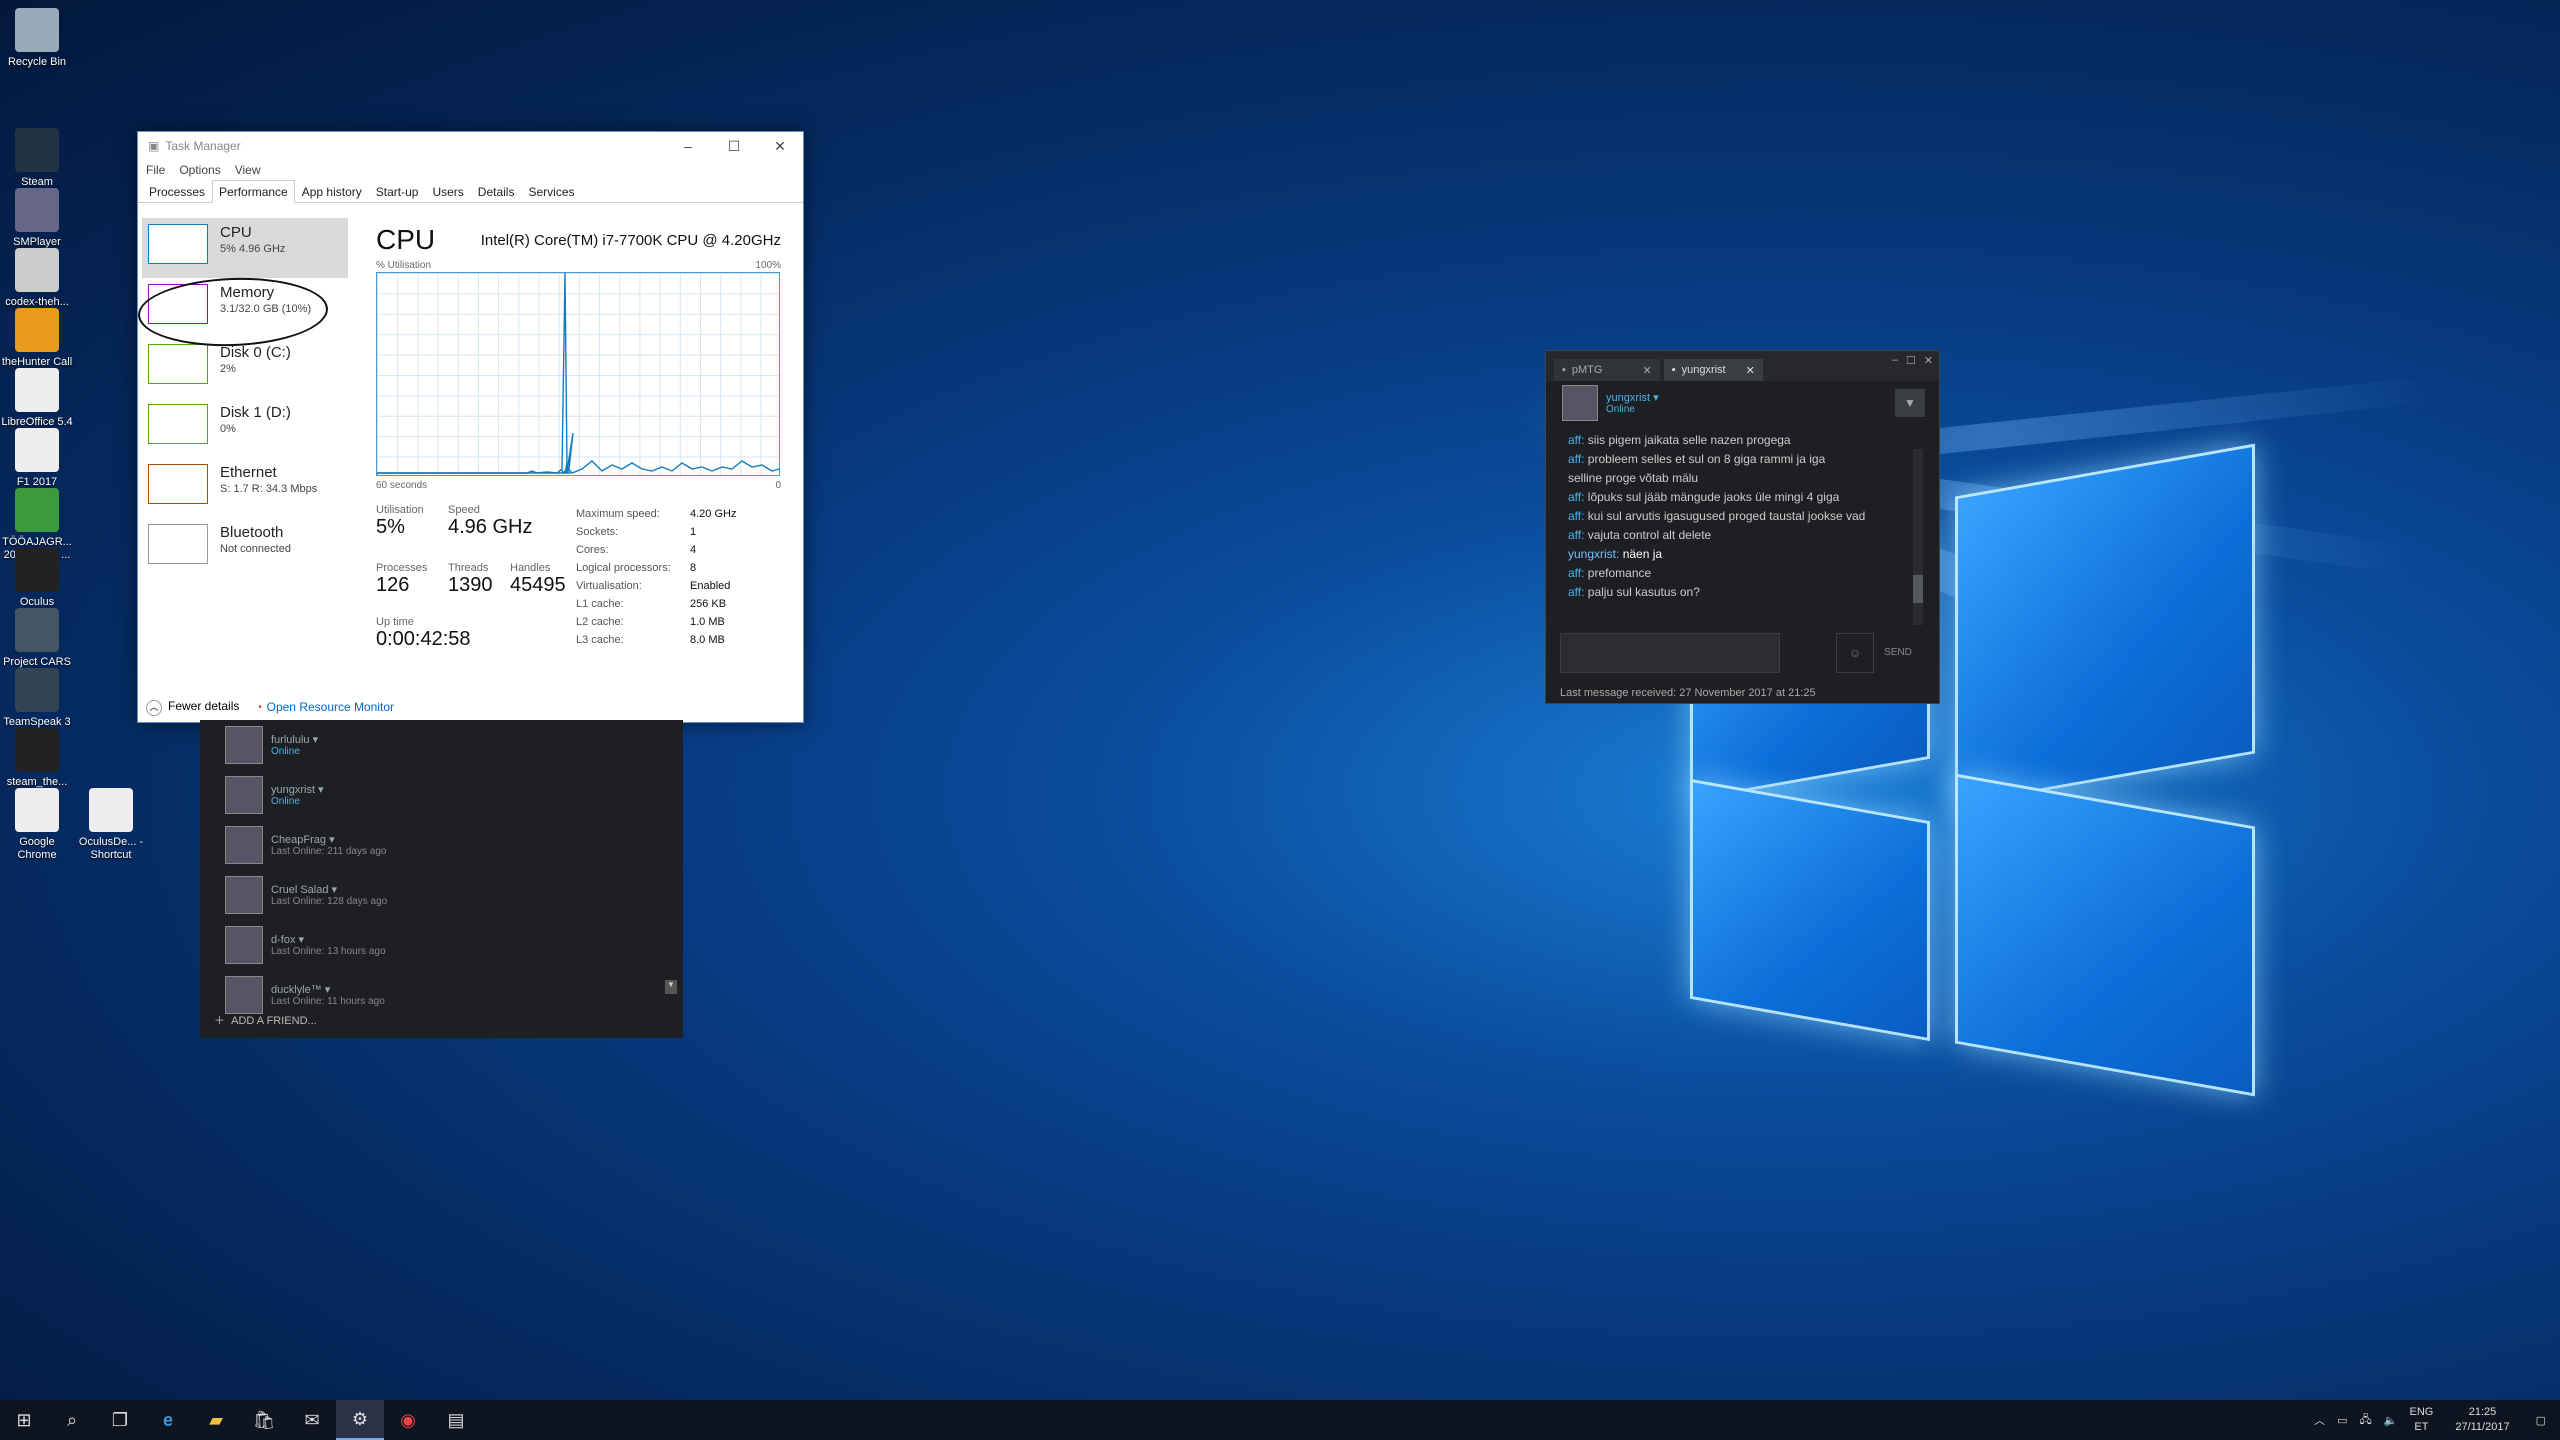  What do you see at coordinates (441, 745) in the screenshot?
I see `friend-row: furlululu ▾ Online` at bounding box center [441, 745].